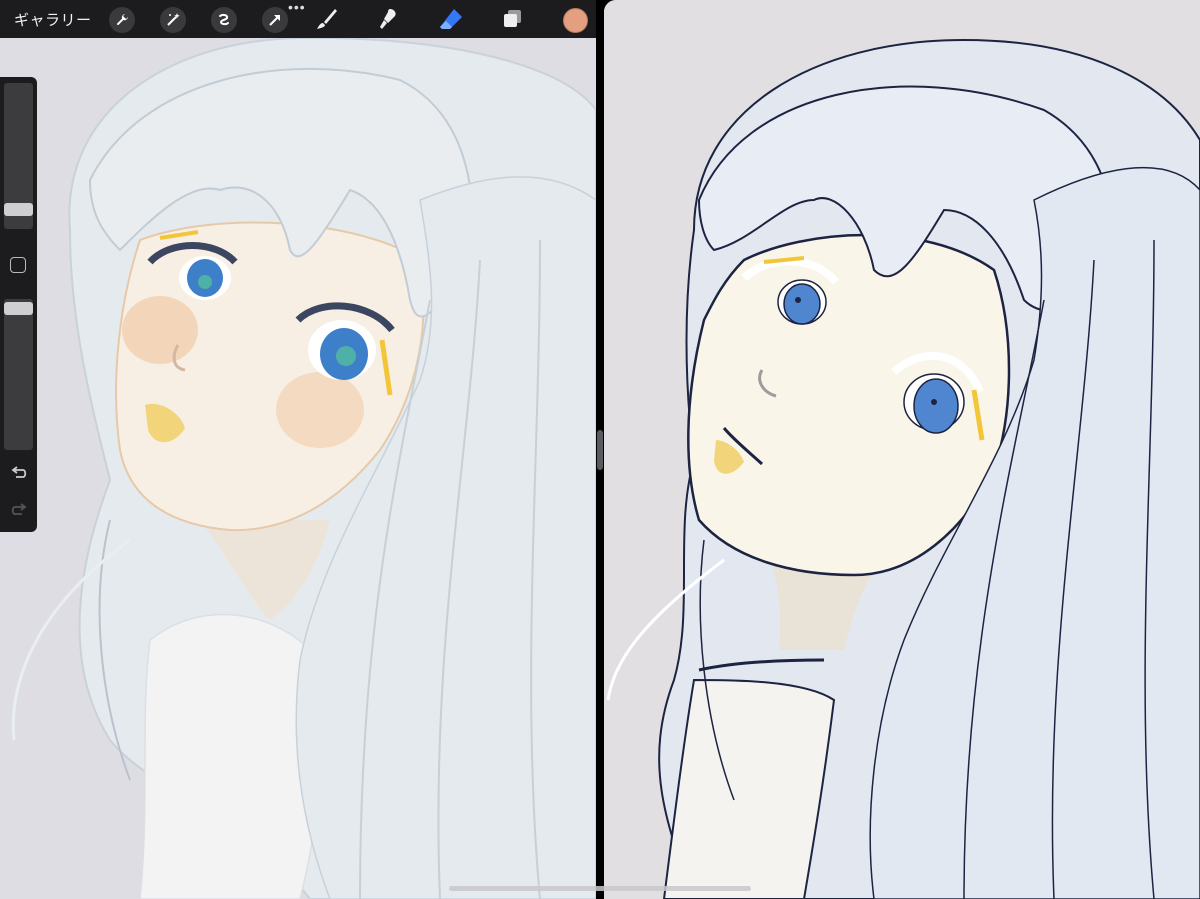 The image size is (1200, 899). What do you see at coordinates (122, 20) in the screenshot?
I see `wrench-icon` at bounding box center [122, 20].